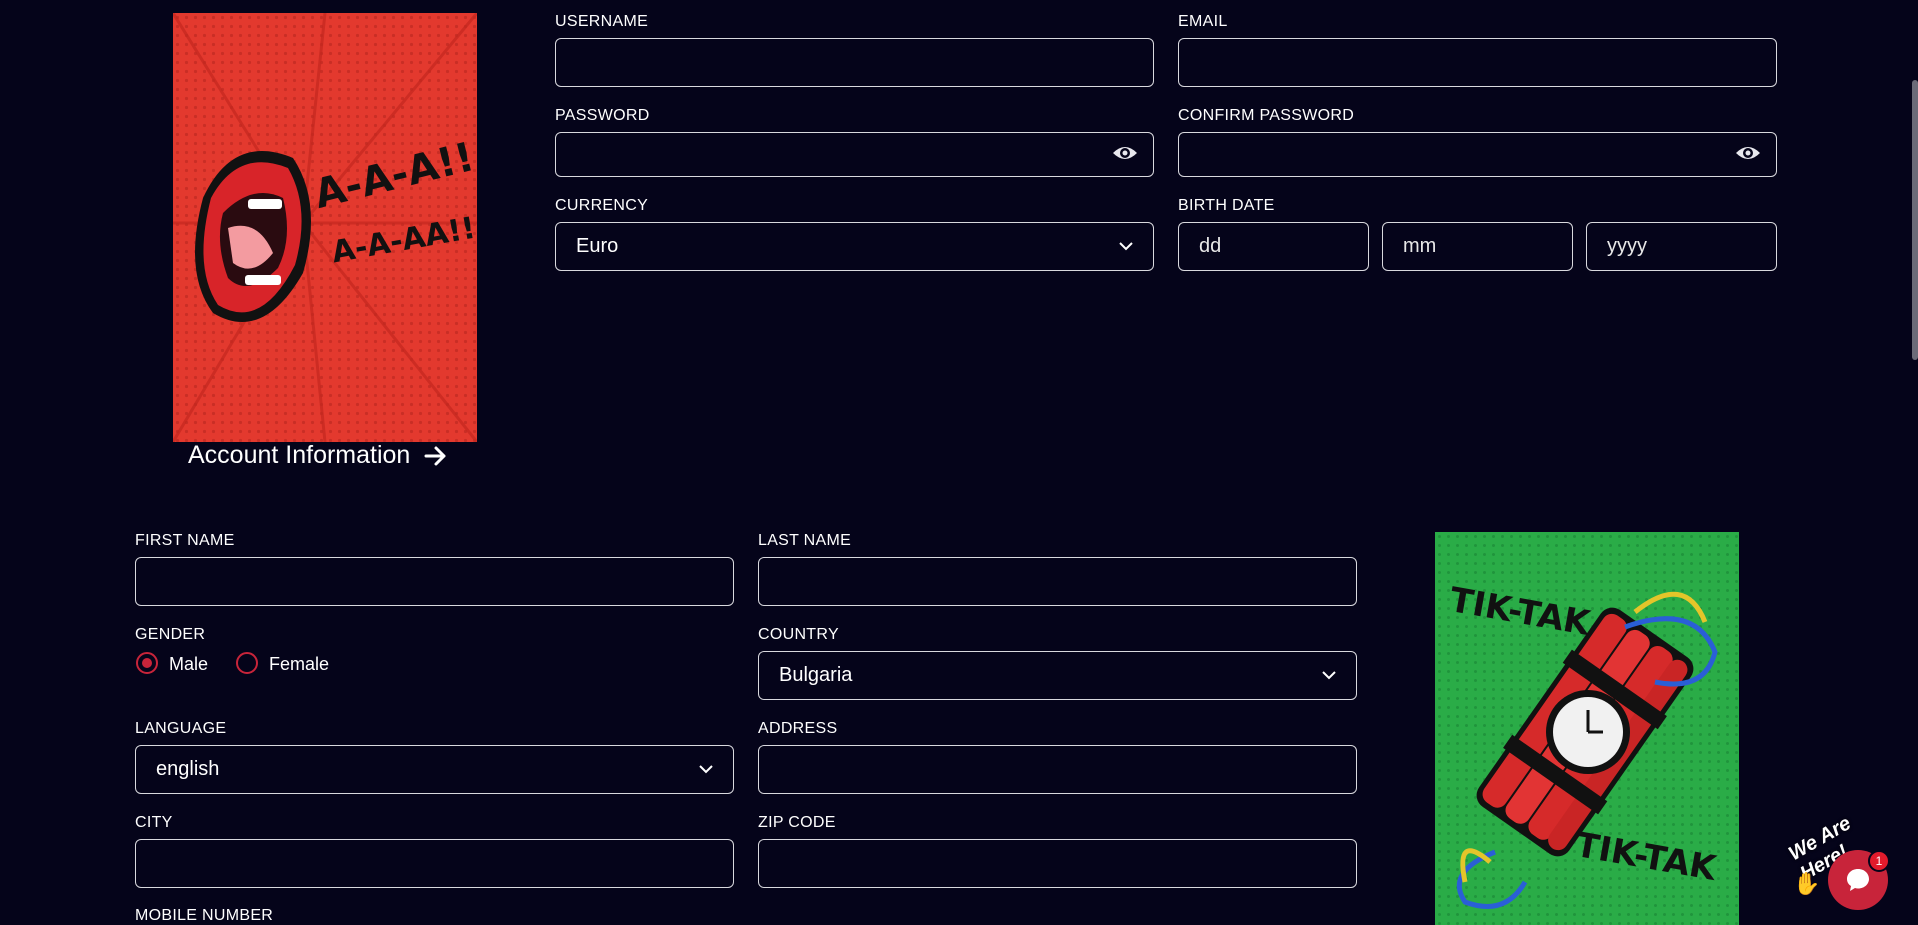 This screenshot has width=1918, height=925. I want to click on password-input, so click(854, 154).